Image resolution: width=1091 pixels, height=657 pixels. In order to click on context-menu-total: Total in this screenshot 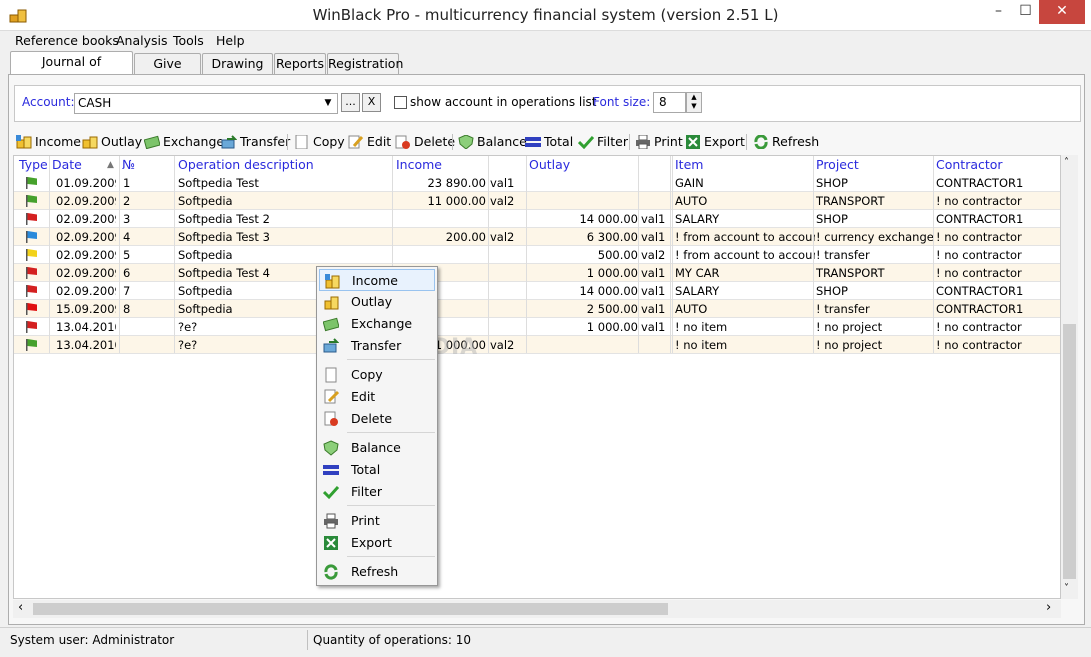, I will do `click(377, 470)`.